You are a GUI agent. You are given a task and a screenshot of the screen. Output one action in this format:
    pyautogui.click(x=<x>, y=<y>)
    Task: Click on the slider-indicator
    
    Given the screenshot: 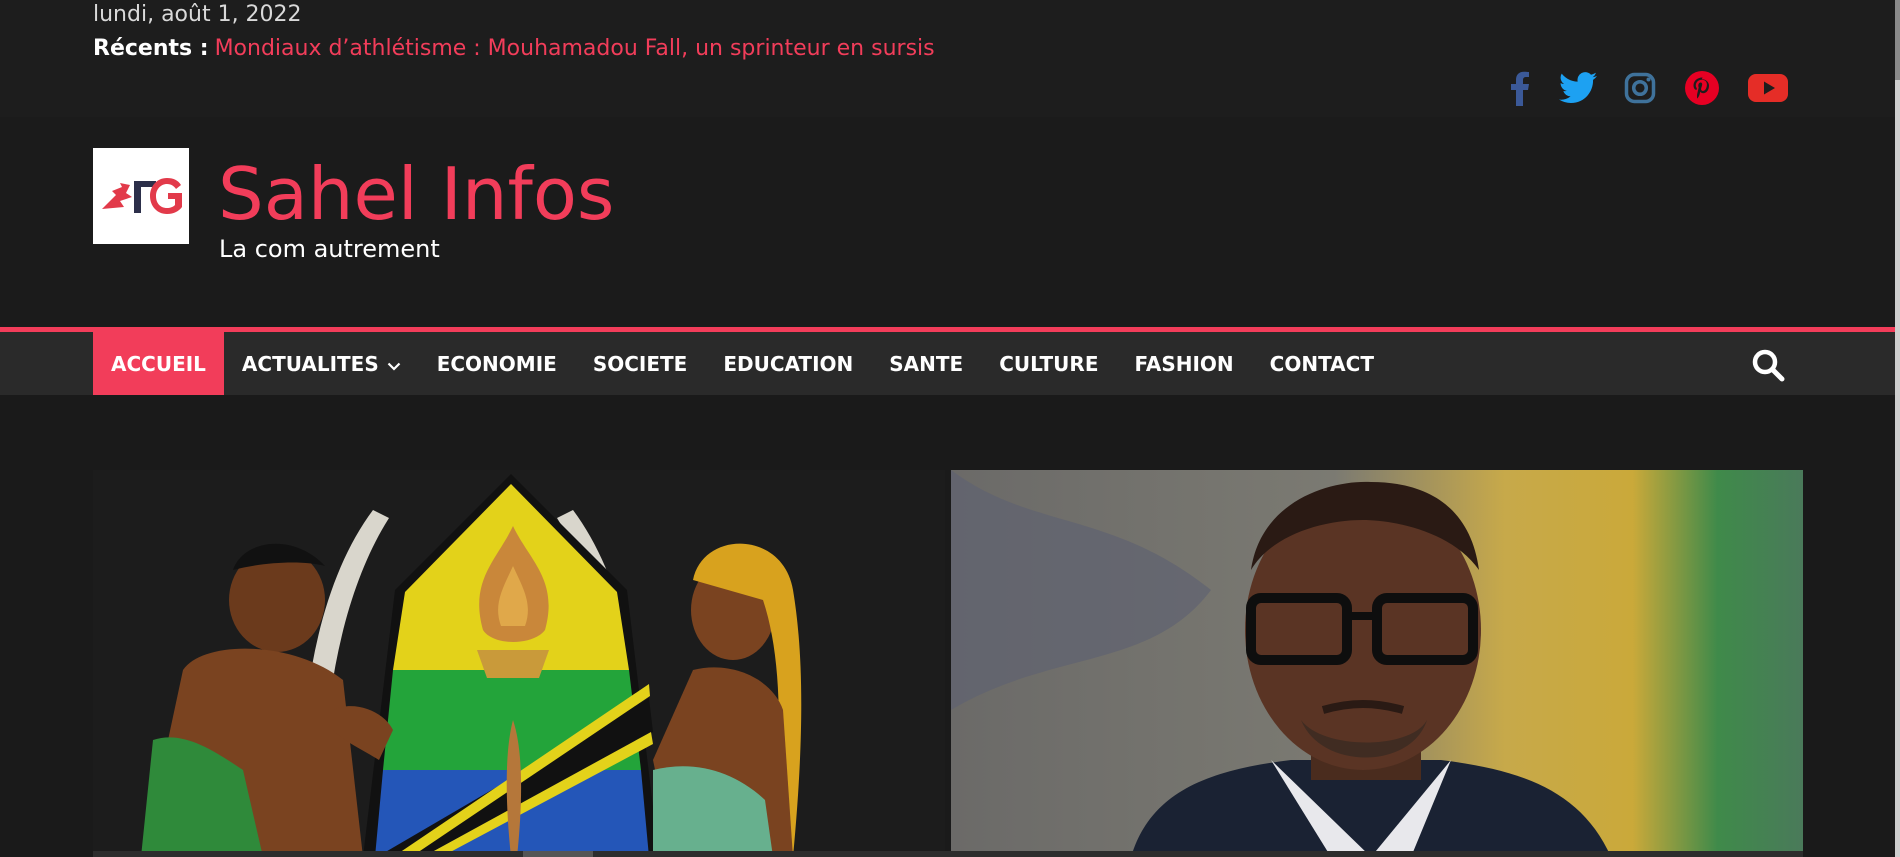 What is the action you would take?
    pyautogui.click(x=558, y=854)
    